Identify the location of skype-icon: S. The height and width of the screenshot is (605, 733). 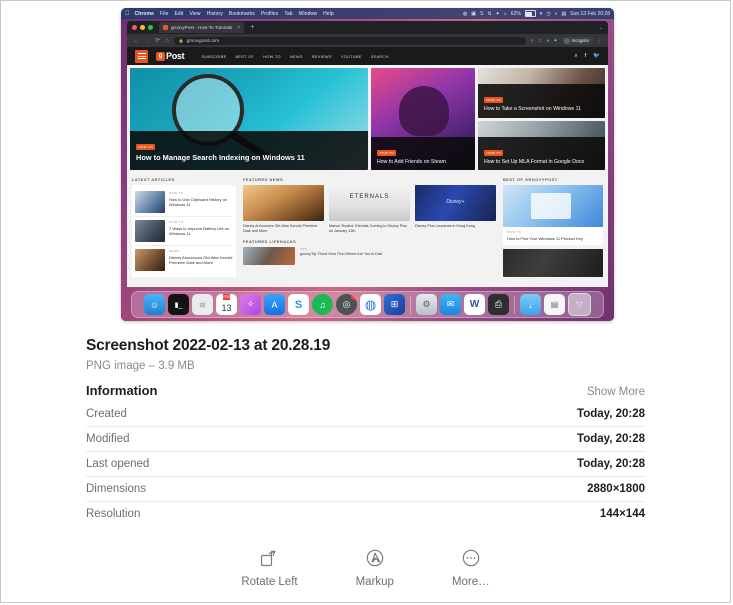
(481, 14).